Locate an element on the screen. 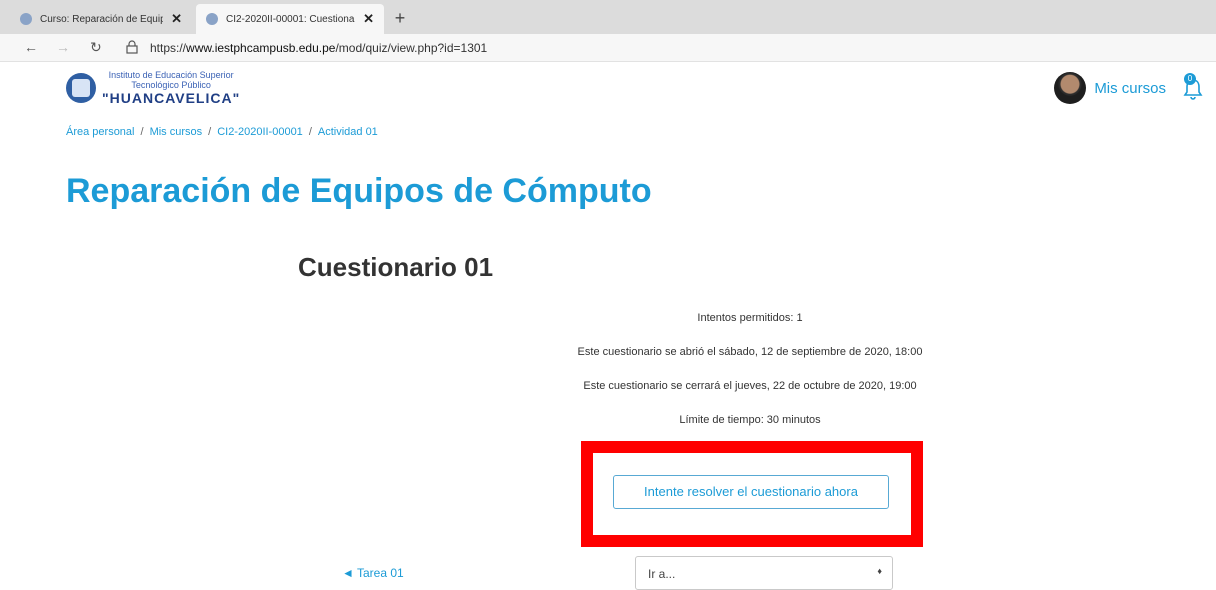 Image resolution: width=1216 pixels, height=590 pixels. quiz-title: Cuestionario 01 is located at coordinates (396, 267).